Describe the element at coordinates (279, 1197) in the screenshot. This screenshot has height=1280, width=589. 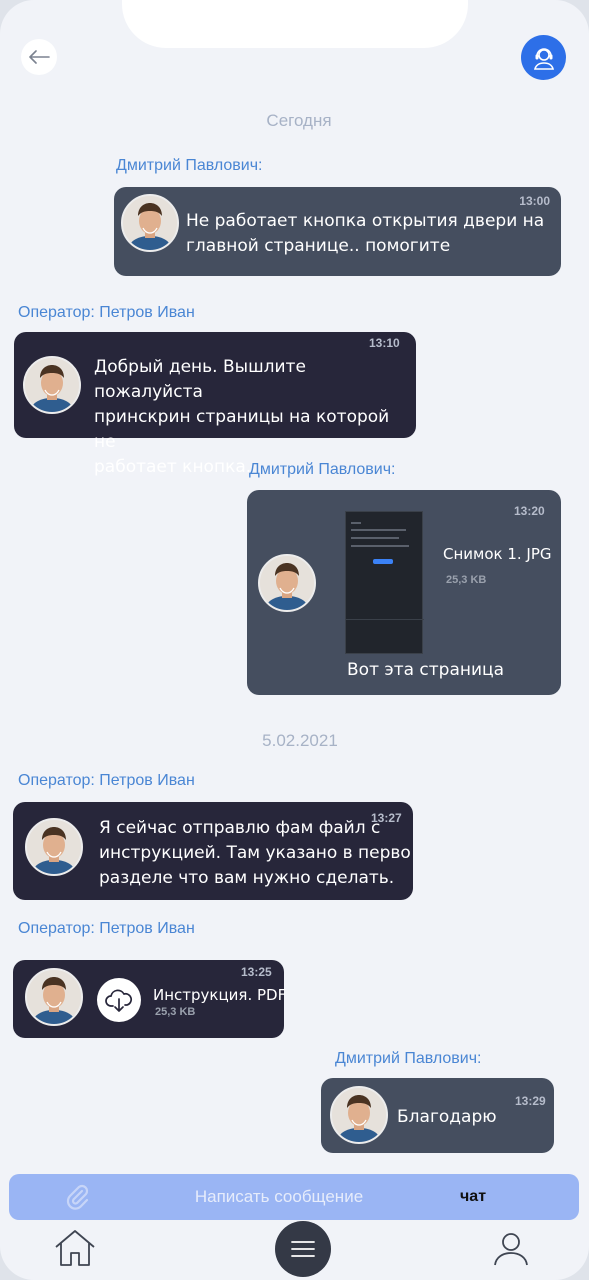
I see `message-input` at that location.